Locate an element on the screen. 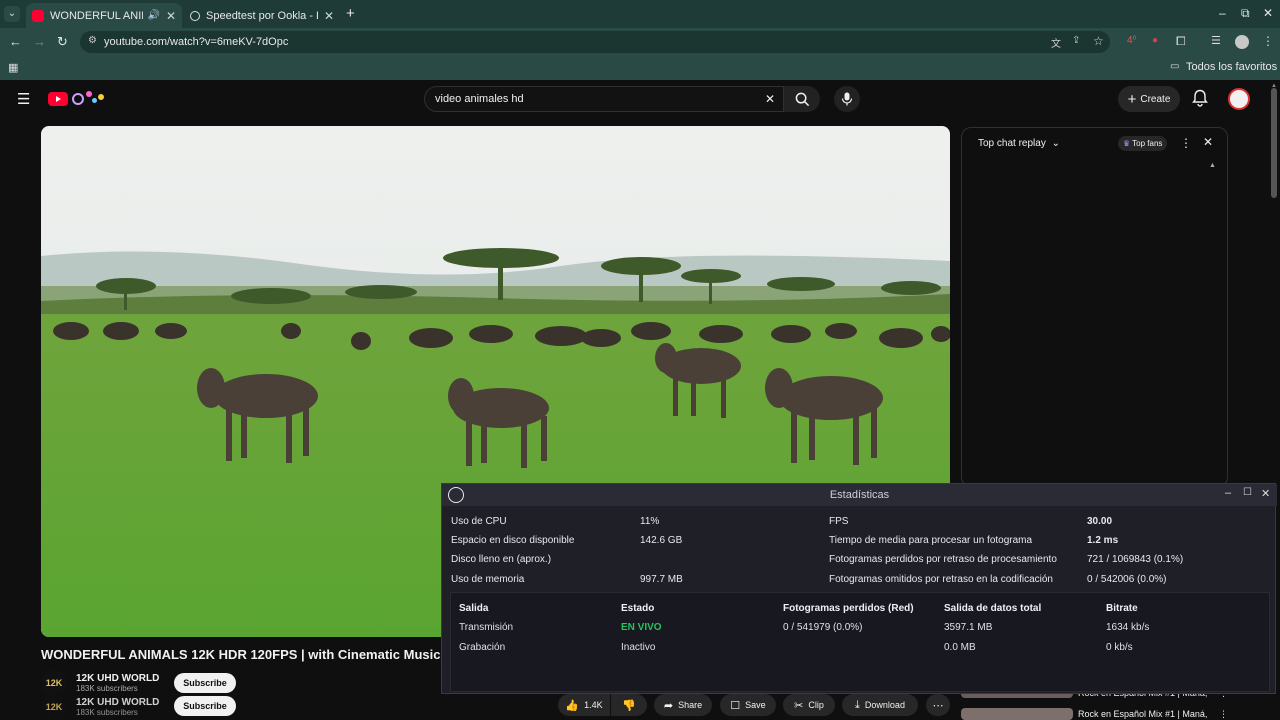 This screenshot has width=1280, height=720. total-output: 0.0 MB is located at coordinates (960, 647).